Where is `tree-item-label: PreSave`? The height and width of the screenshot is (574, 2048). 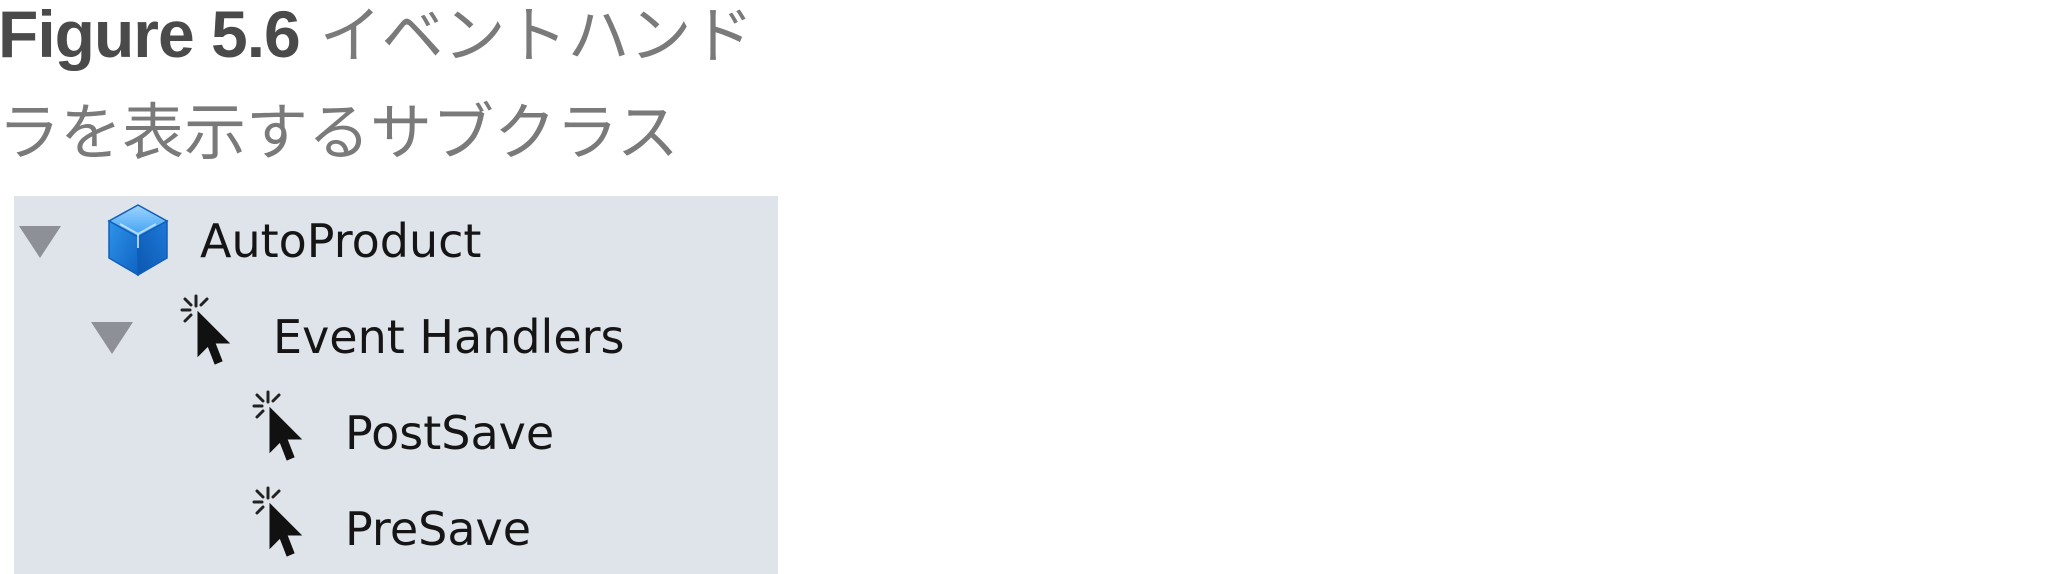 tree-item-label: PreSave is located at coordinates (438, 529).